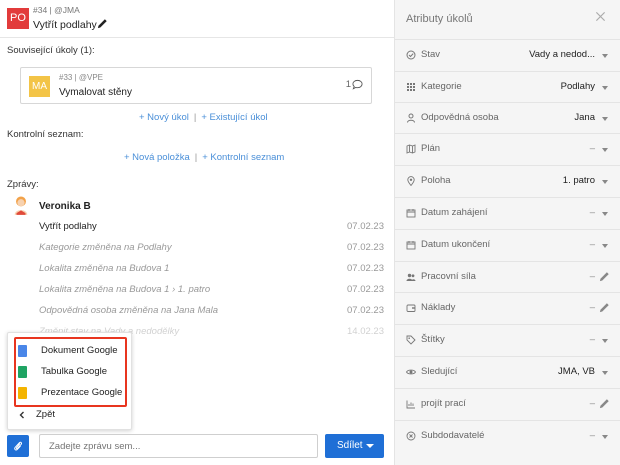 This screenshot has height=465, width=620. What do you see at coordinates (460, 117) in the screenshot?
I see `attr-label: Odpovědná osoba` at bounding box center [460, 117].